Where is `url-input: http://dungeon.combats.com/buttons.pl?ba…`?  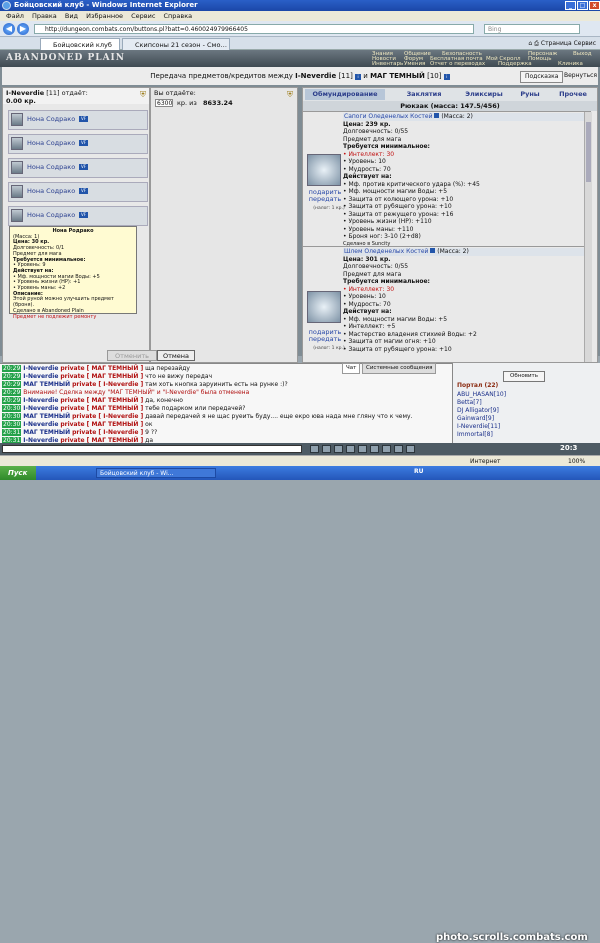 url-input: http://dungeon.combats.com/buttons.pl?ba… is located at coordinates (254, 29).